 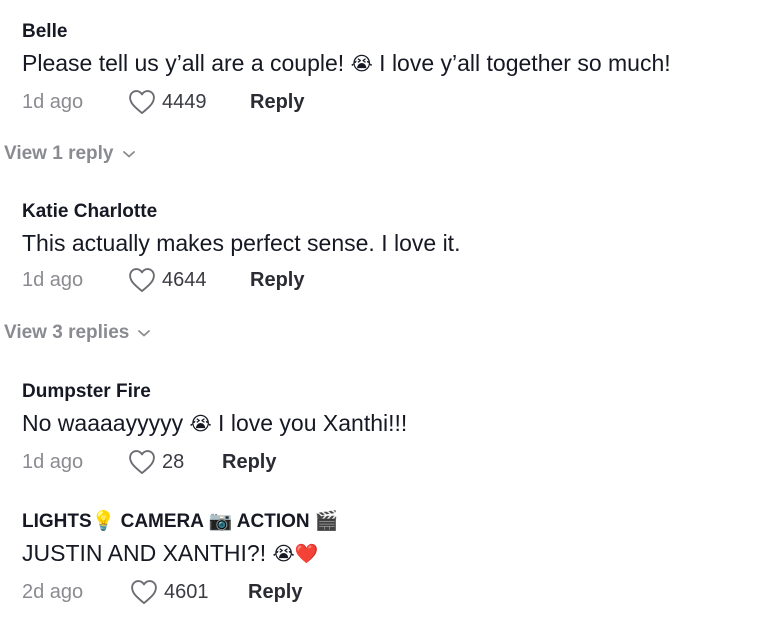 What do you see at coordinates (53, 592) in the screenshot?
I see `comment-age: 2d ago` at bounding box center [53, 592].